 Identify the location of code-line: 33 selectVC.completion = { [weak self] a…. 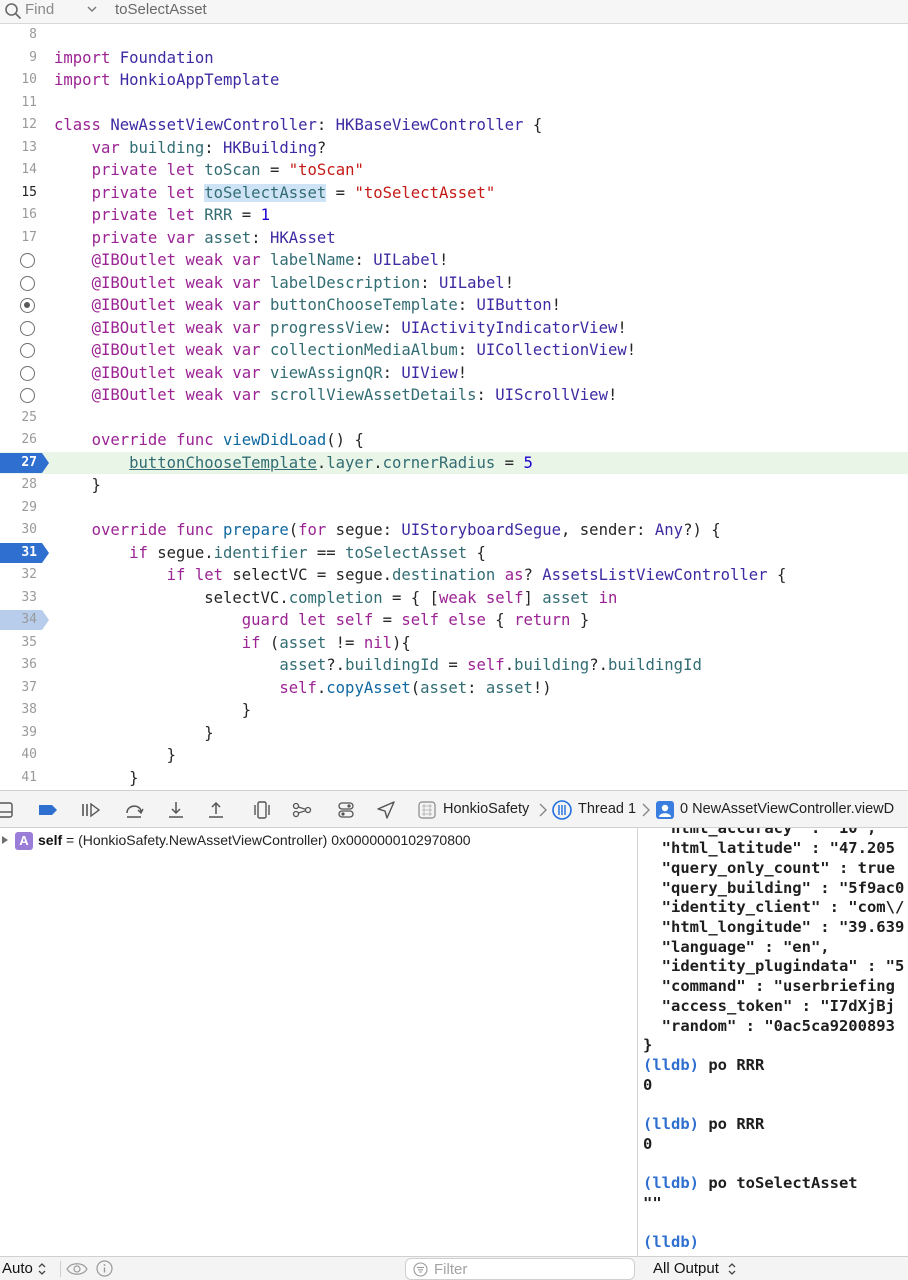
(454, 598).